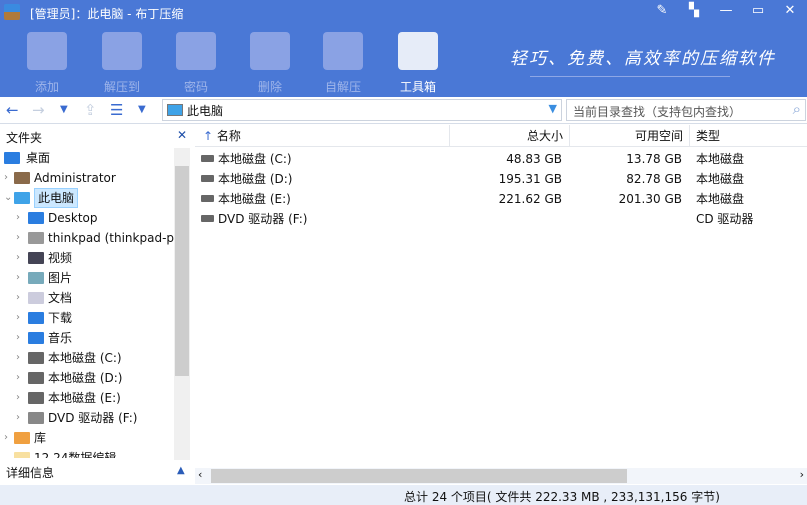 This screenshot has width=807, height=505. Describe the element at coordinates (40, 438) in the screenshot. I see `tree-item-label: 库` at that location.